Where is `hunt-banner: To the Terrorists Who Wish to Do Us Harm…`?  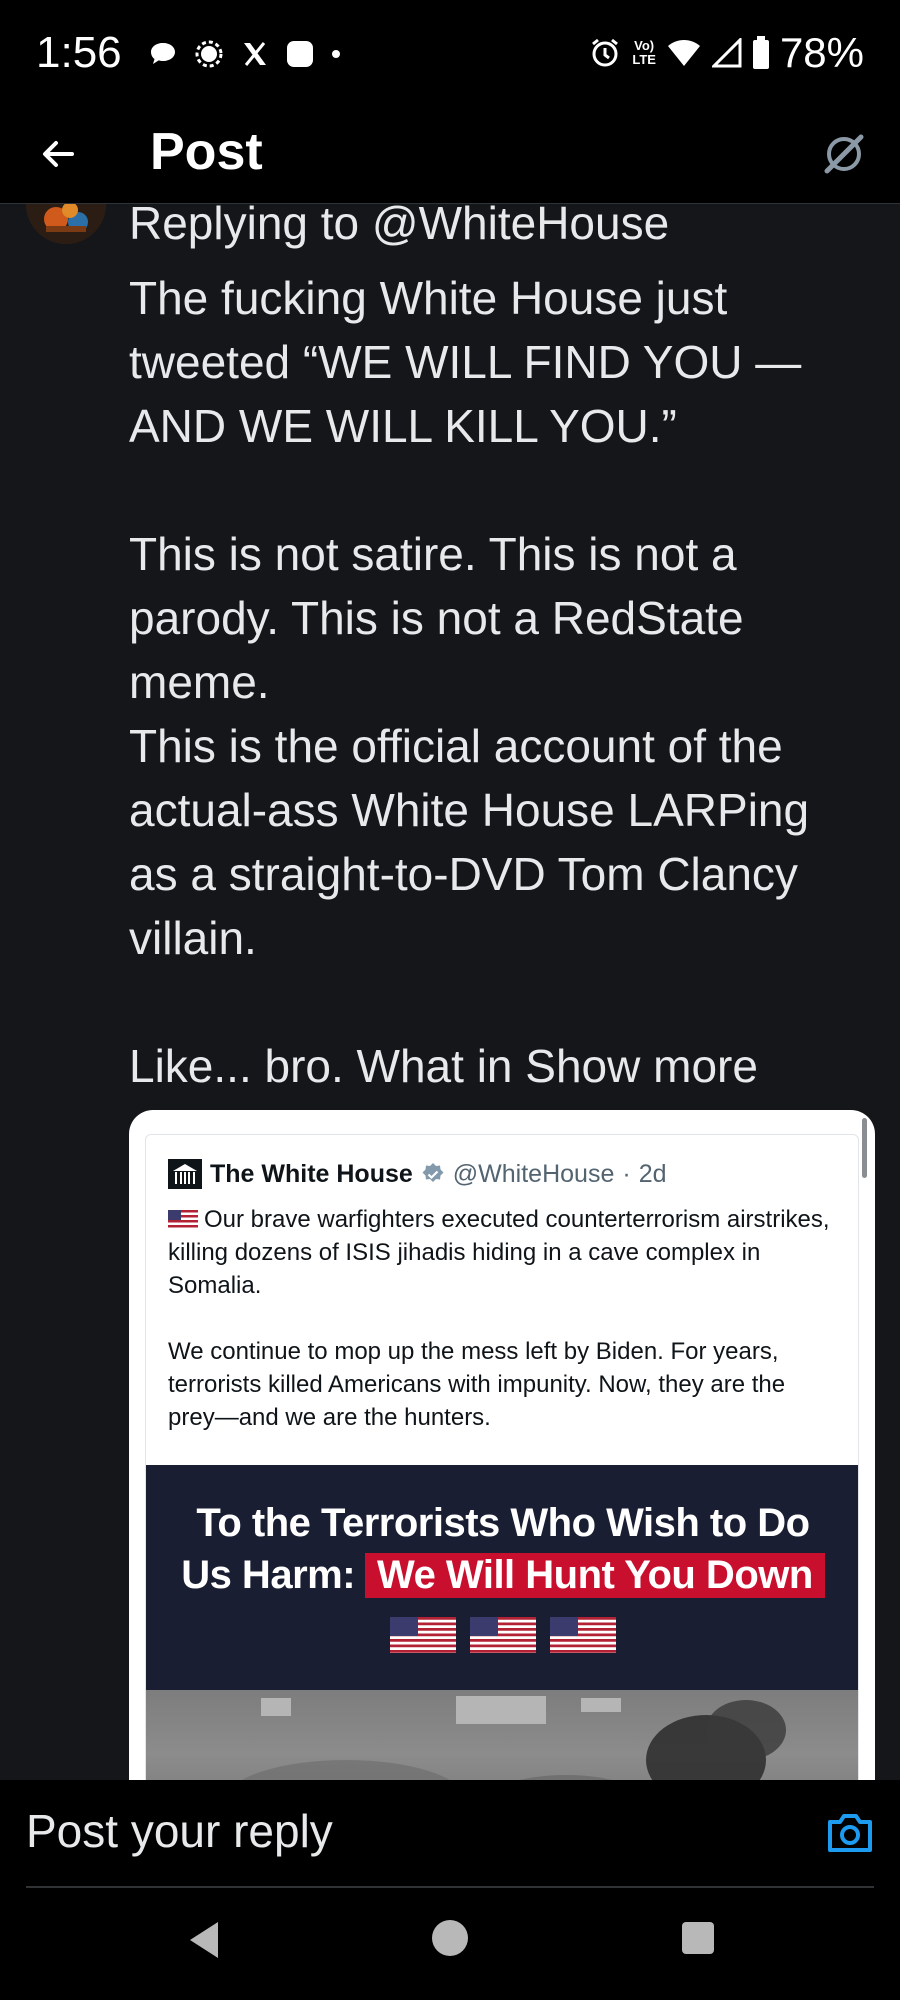 hunt-banner: To the Terrorists Who Wish to Do Us Harm… is located at coordinates (502, 1577).